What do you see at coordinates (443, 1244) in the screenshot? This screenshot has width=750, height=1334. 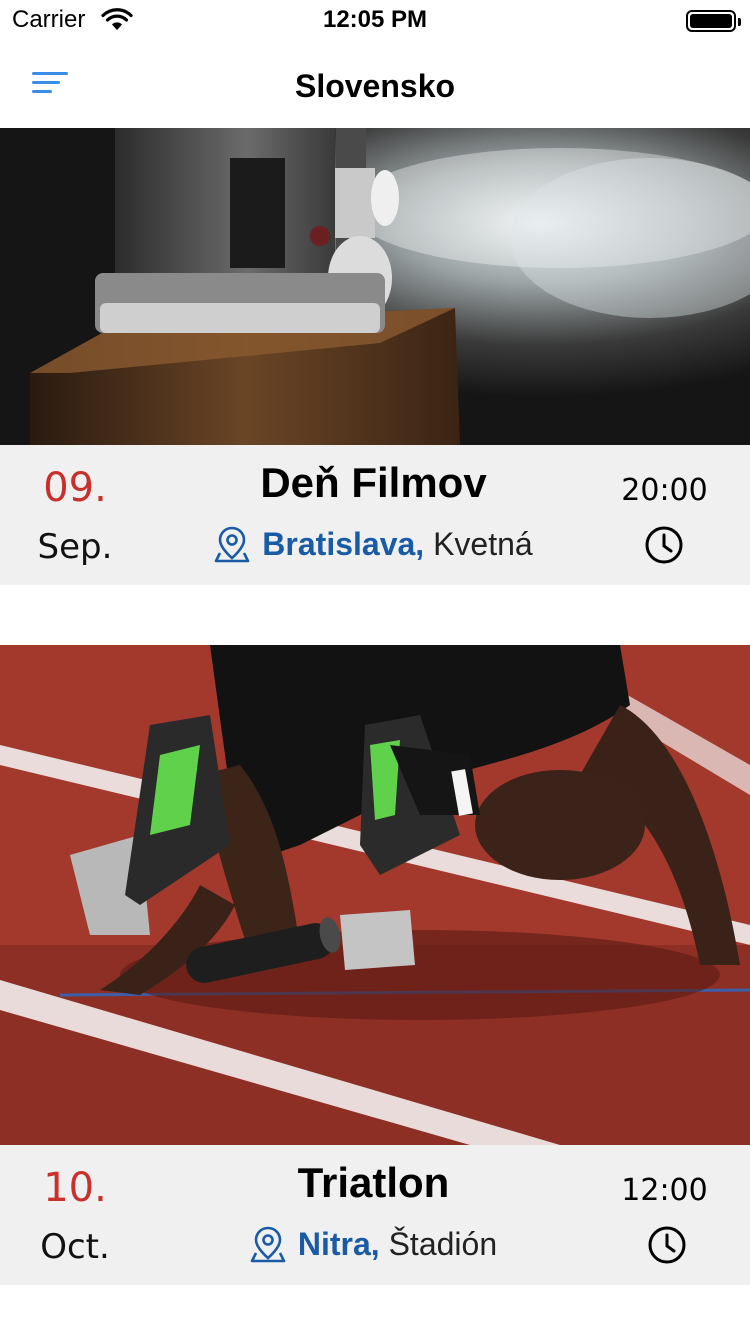 I see `location-place: Štadión` at bounding box center [443, 1244].